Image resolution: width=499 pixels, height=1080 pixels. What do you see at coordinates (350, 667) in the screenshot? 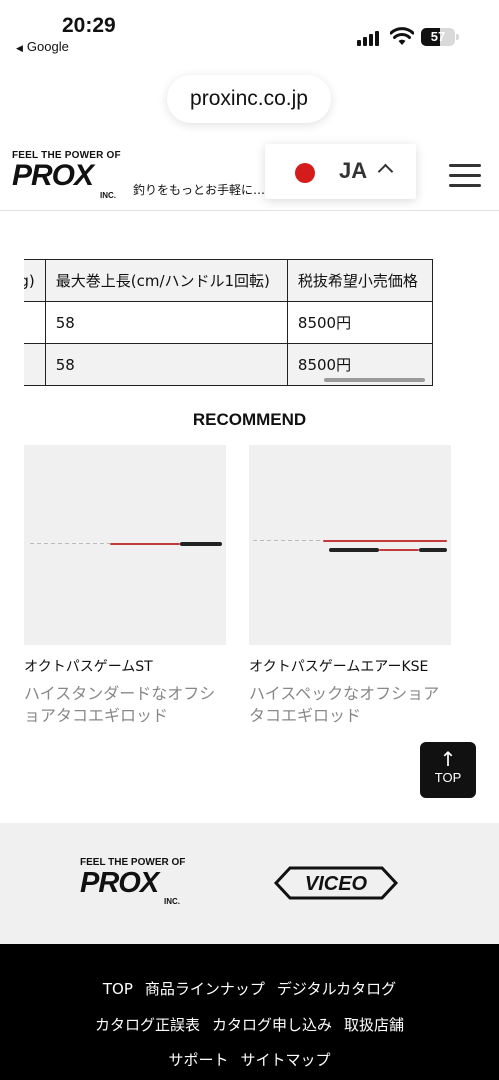
I see `product-name: オクトパスゲームエアーKSE` at bounding box center [350, 667].